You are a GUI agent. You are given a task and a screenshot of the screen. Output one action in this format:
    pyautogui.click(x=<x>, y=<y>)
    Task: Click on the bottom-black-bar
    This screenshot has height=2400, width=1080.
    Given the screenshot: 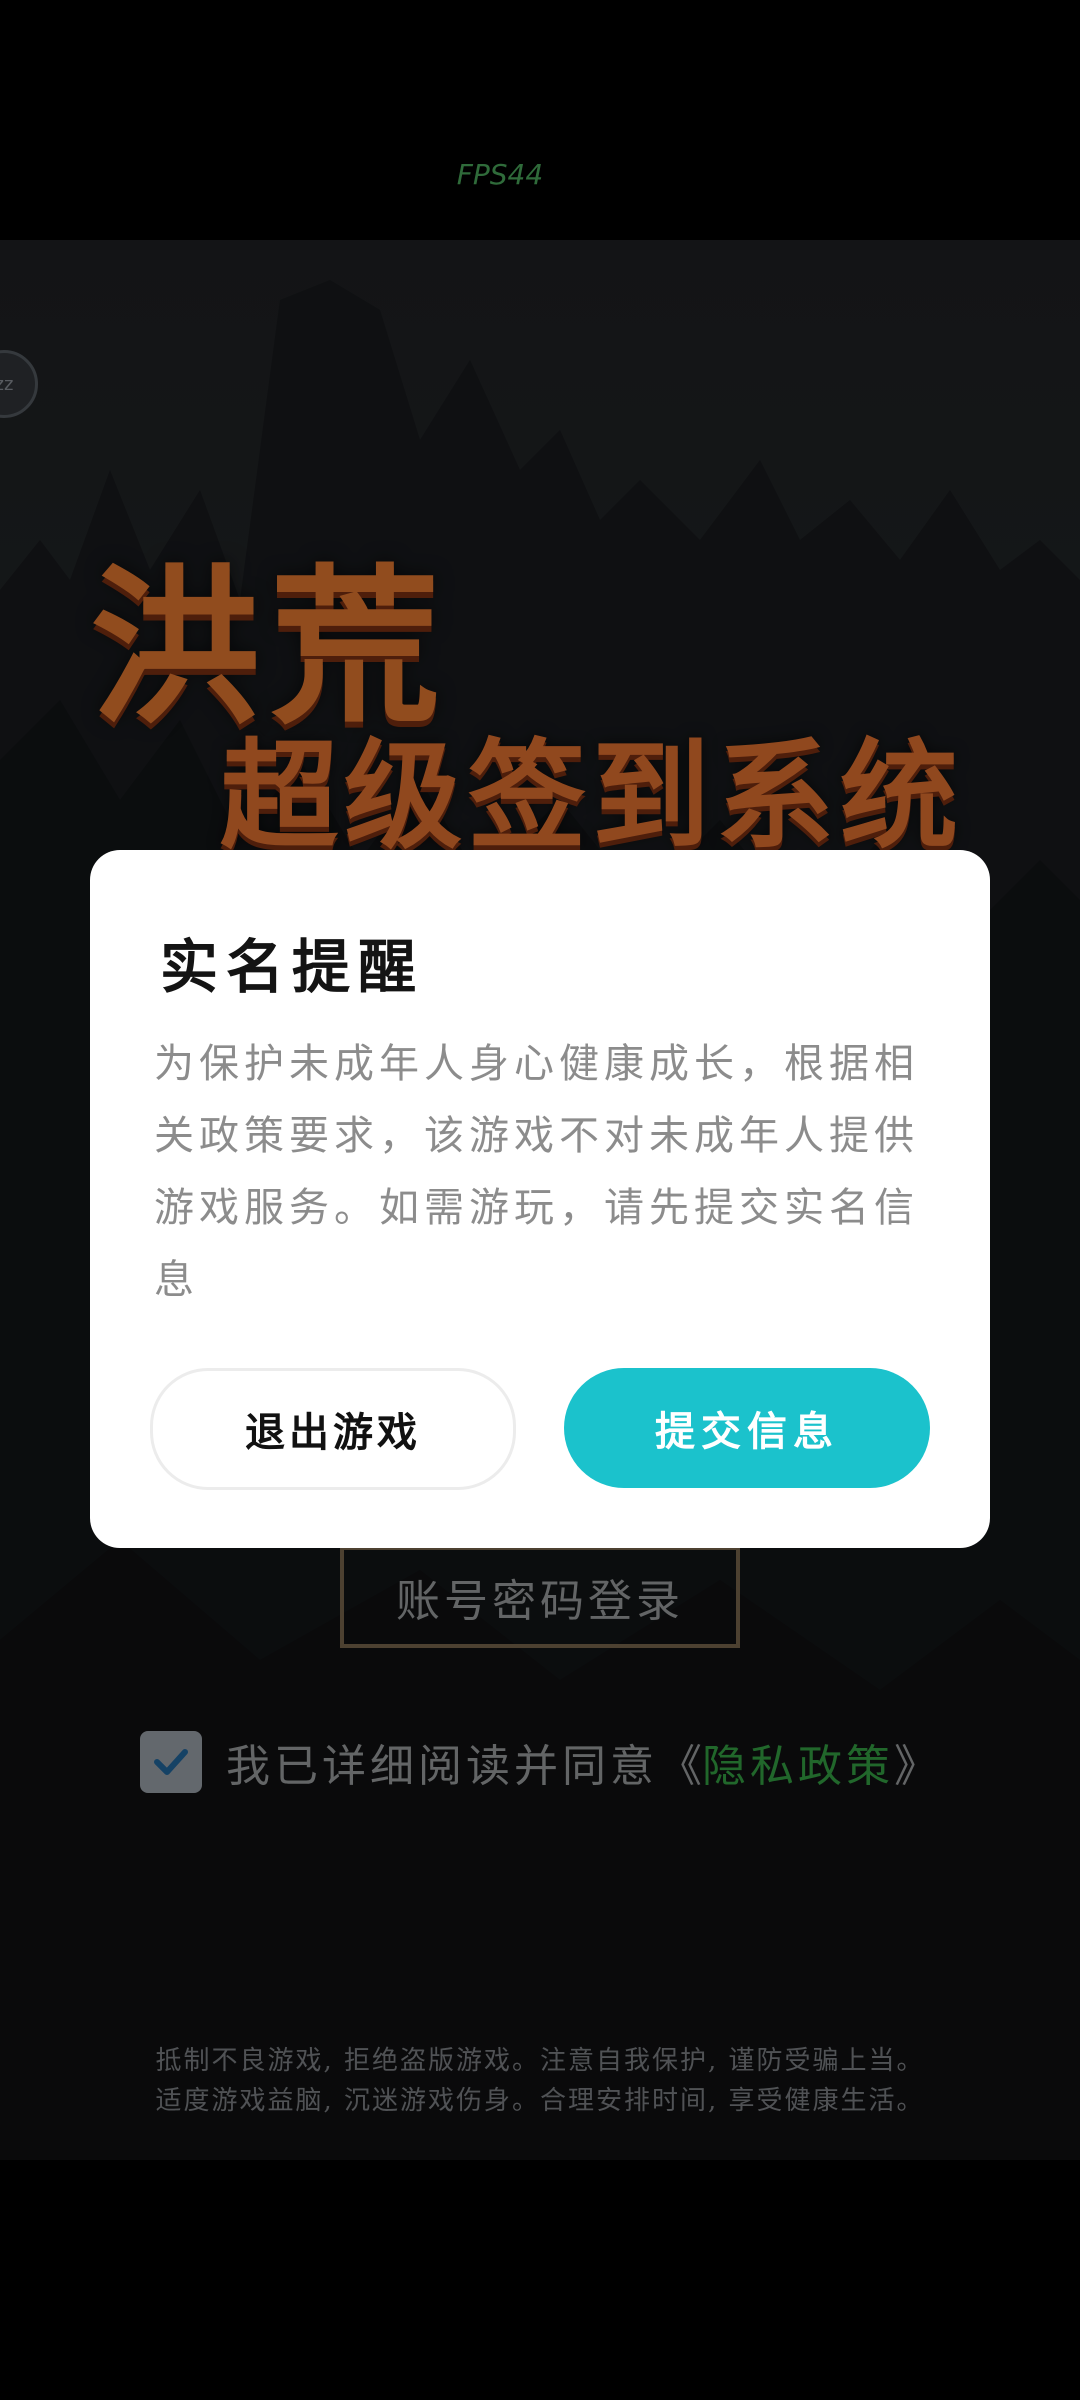 What is the action you would take?
    pyautogui.click(x=540, y=2280)
    